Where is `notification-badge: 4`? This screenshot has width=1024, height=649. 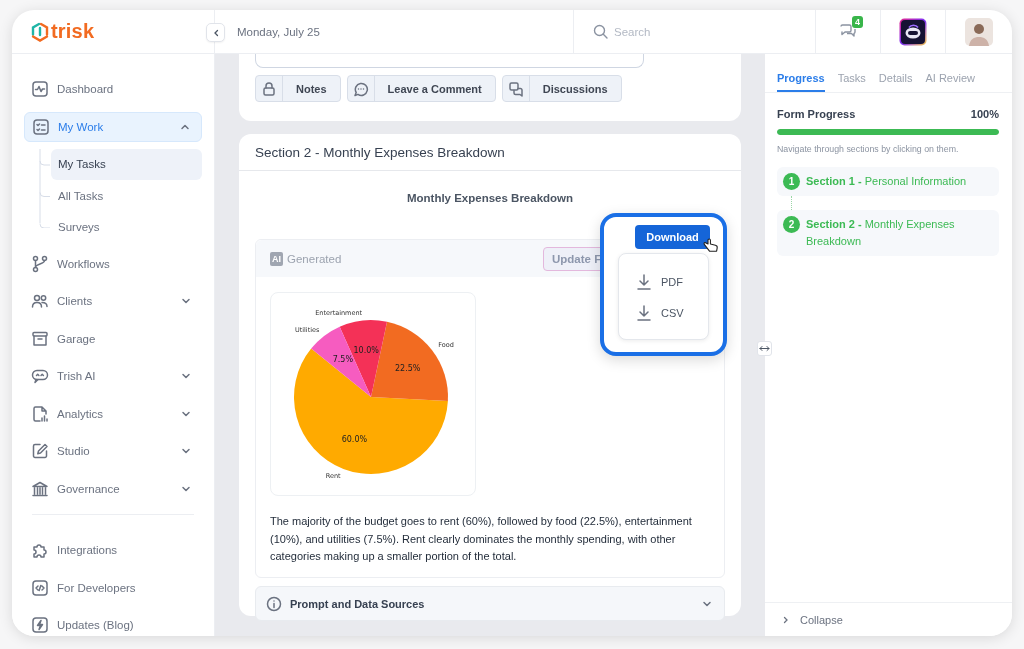
notification-badge: 4 is located at coordinates (857, 22).